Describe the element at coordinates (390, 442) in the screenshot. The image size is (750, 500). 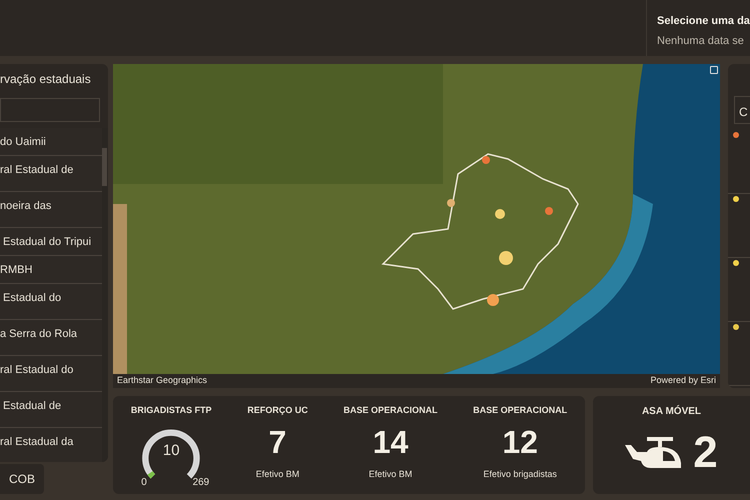
I see `stat-value: 14` at that location.